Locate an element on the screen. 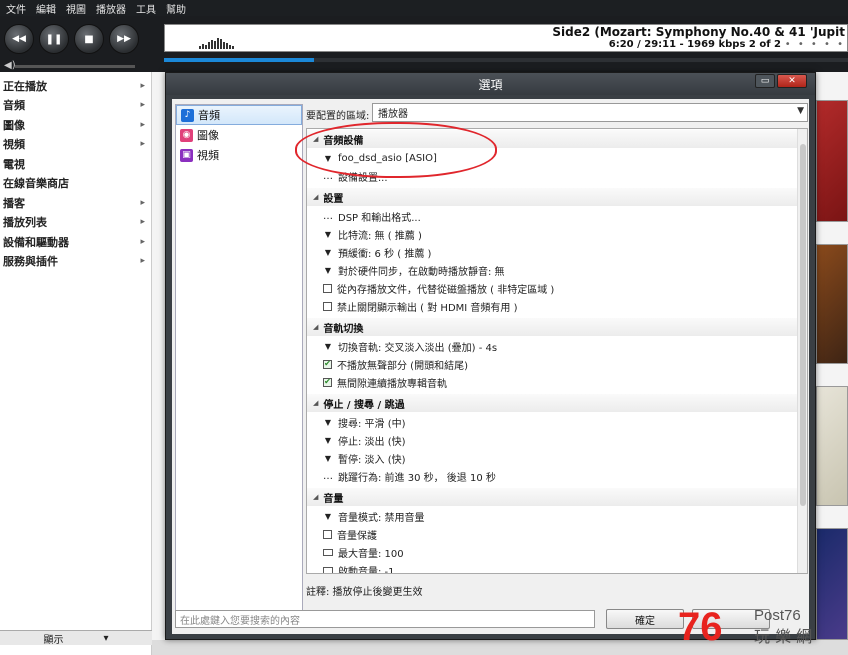 The height and width of the screenshot is (655, 848). setting-label: 不播放無聲部分 (開頭和結尾) is located at coordinates (402, 366).